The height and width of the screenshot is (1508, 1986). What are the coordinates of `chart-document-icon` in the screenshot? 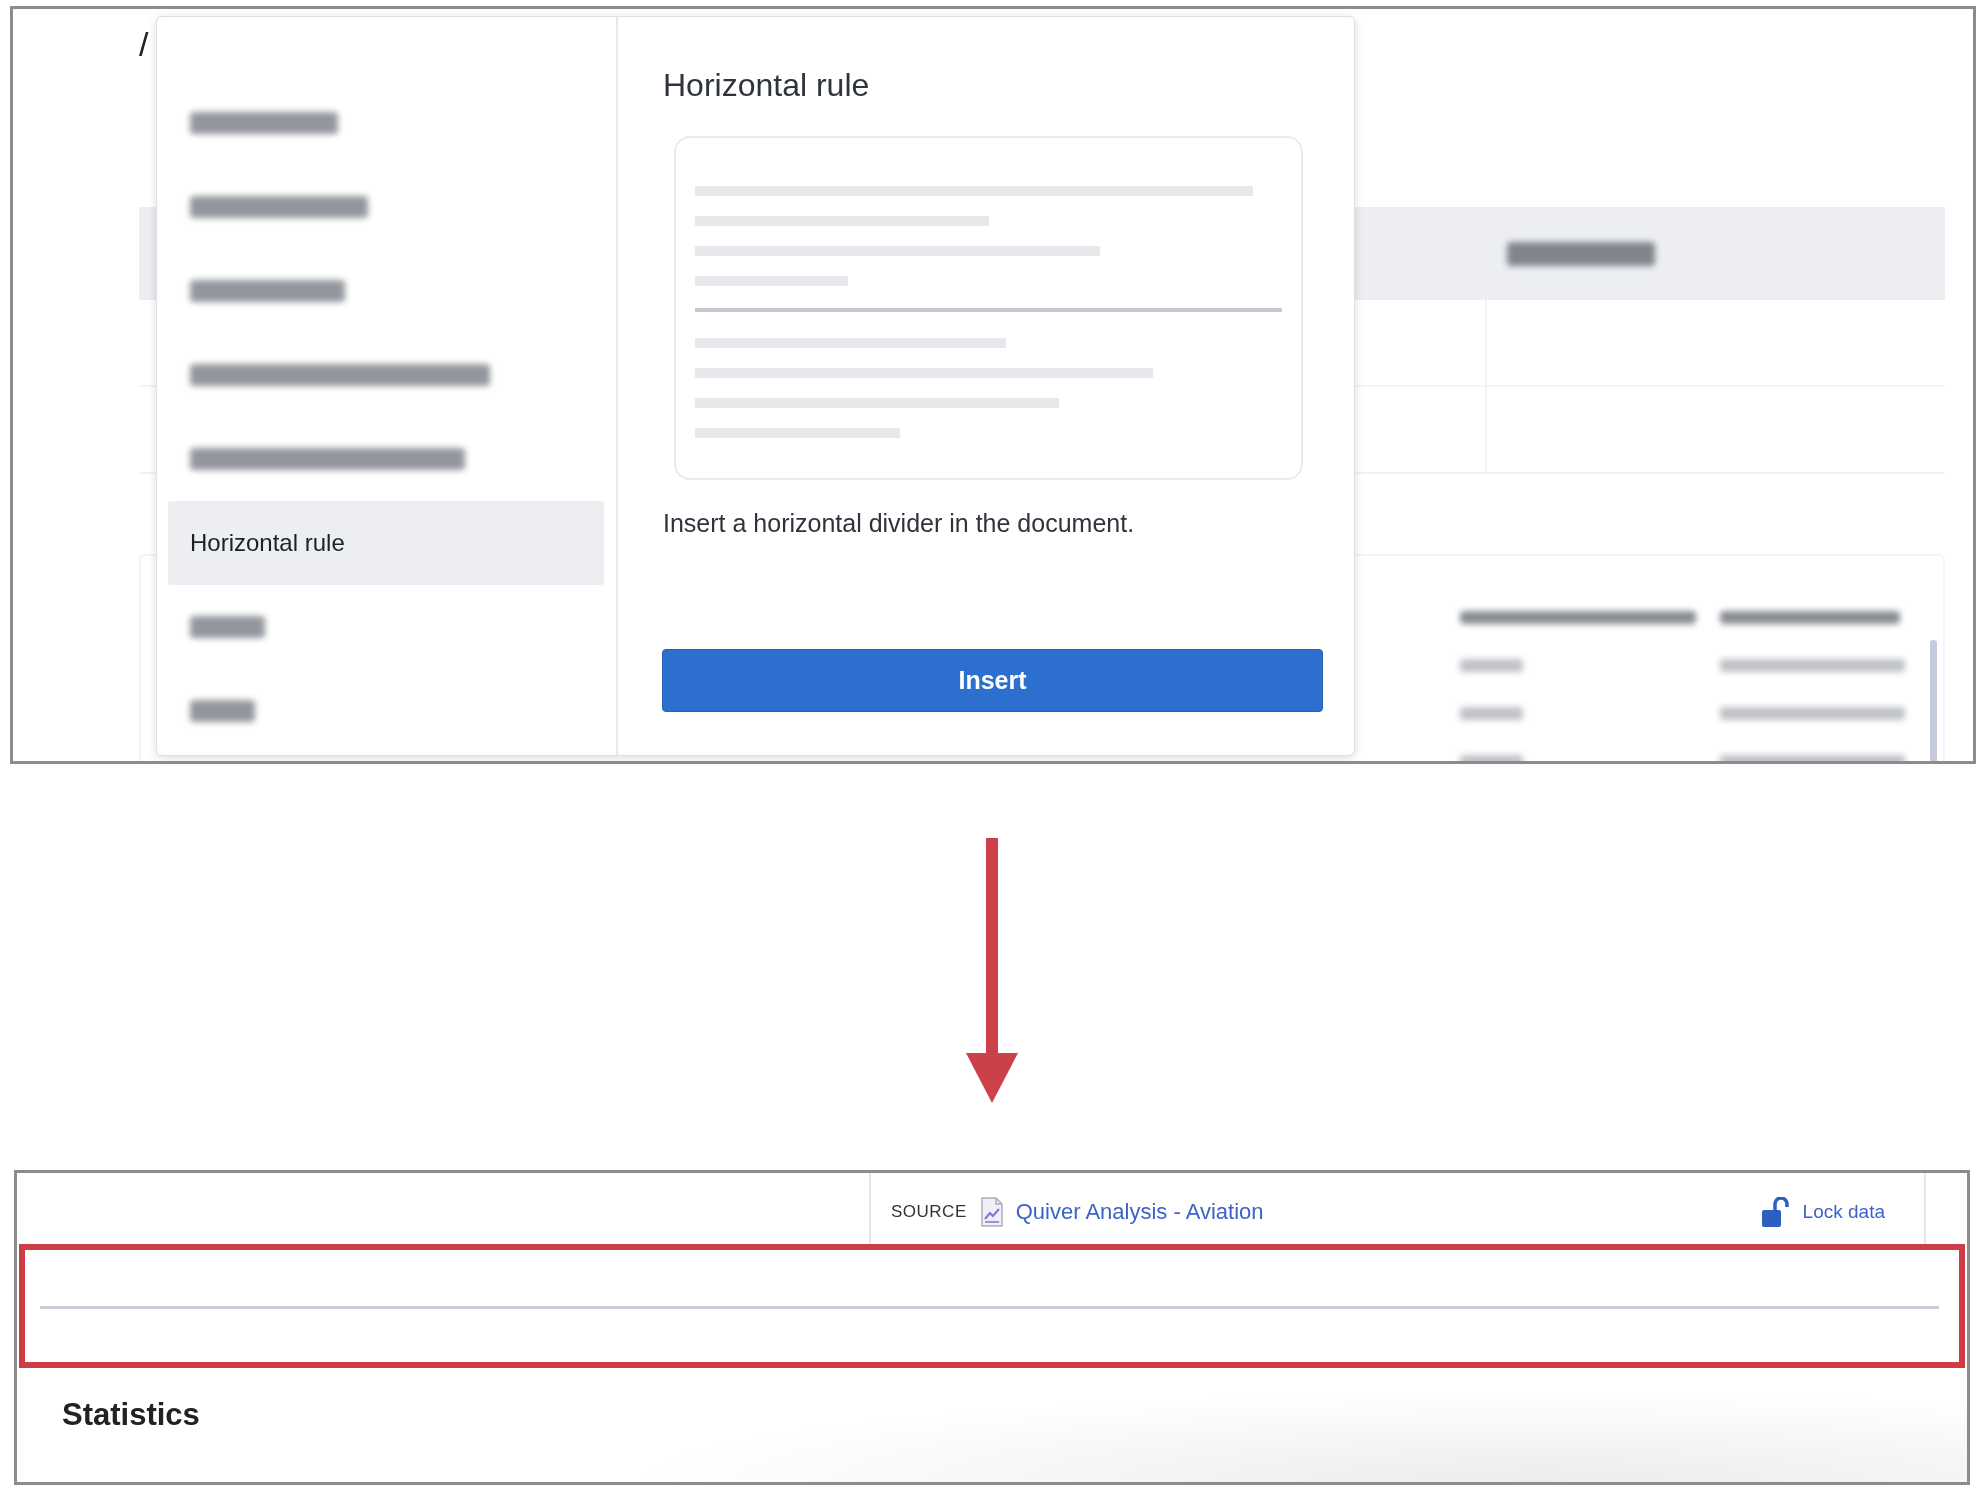 It's located at (991, 1211).